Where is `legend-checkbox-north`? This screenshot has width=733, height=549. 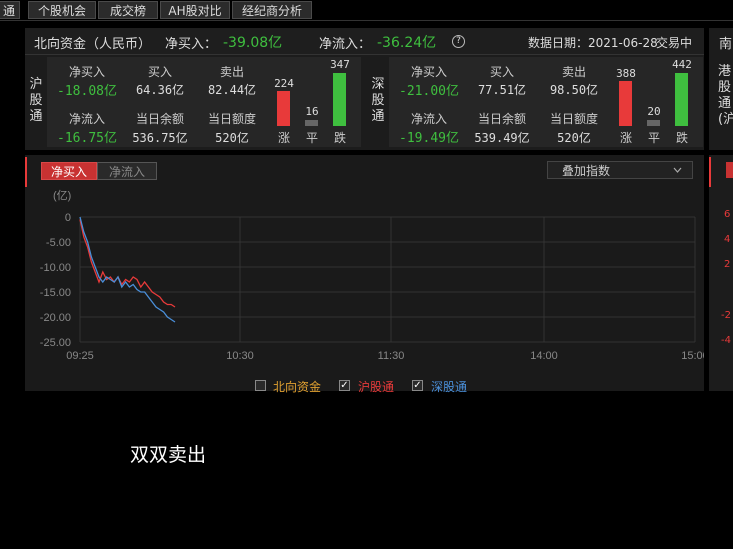
legend-checkbox-north is located at coordinates (260, 385).